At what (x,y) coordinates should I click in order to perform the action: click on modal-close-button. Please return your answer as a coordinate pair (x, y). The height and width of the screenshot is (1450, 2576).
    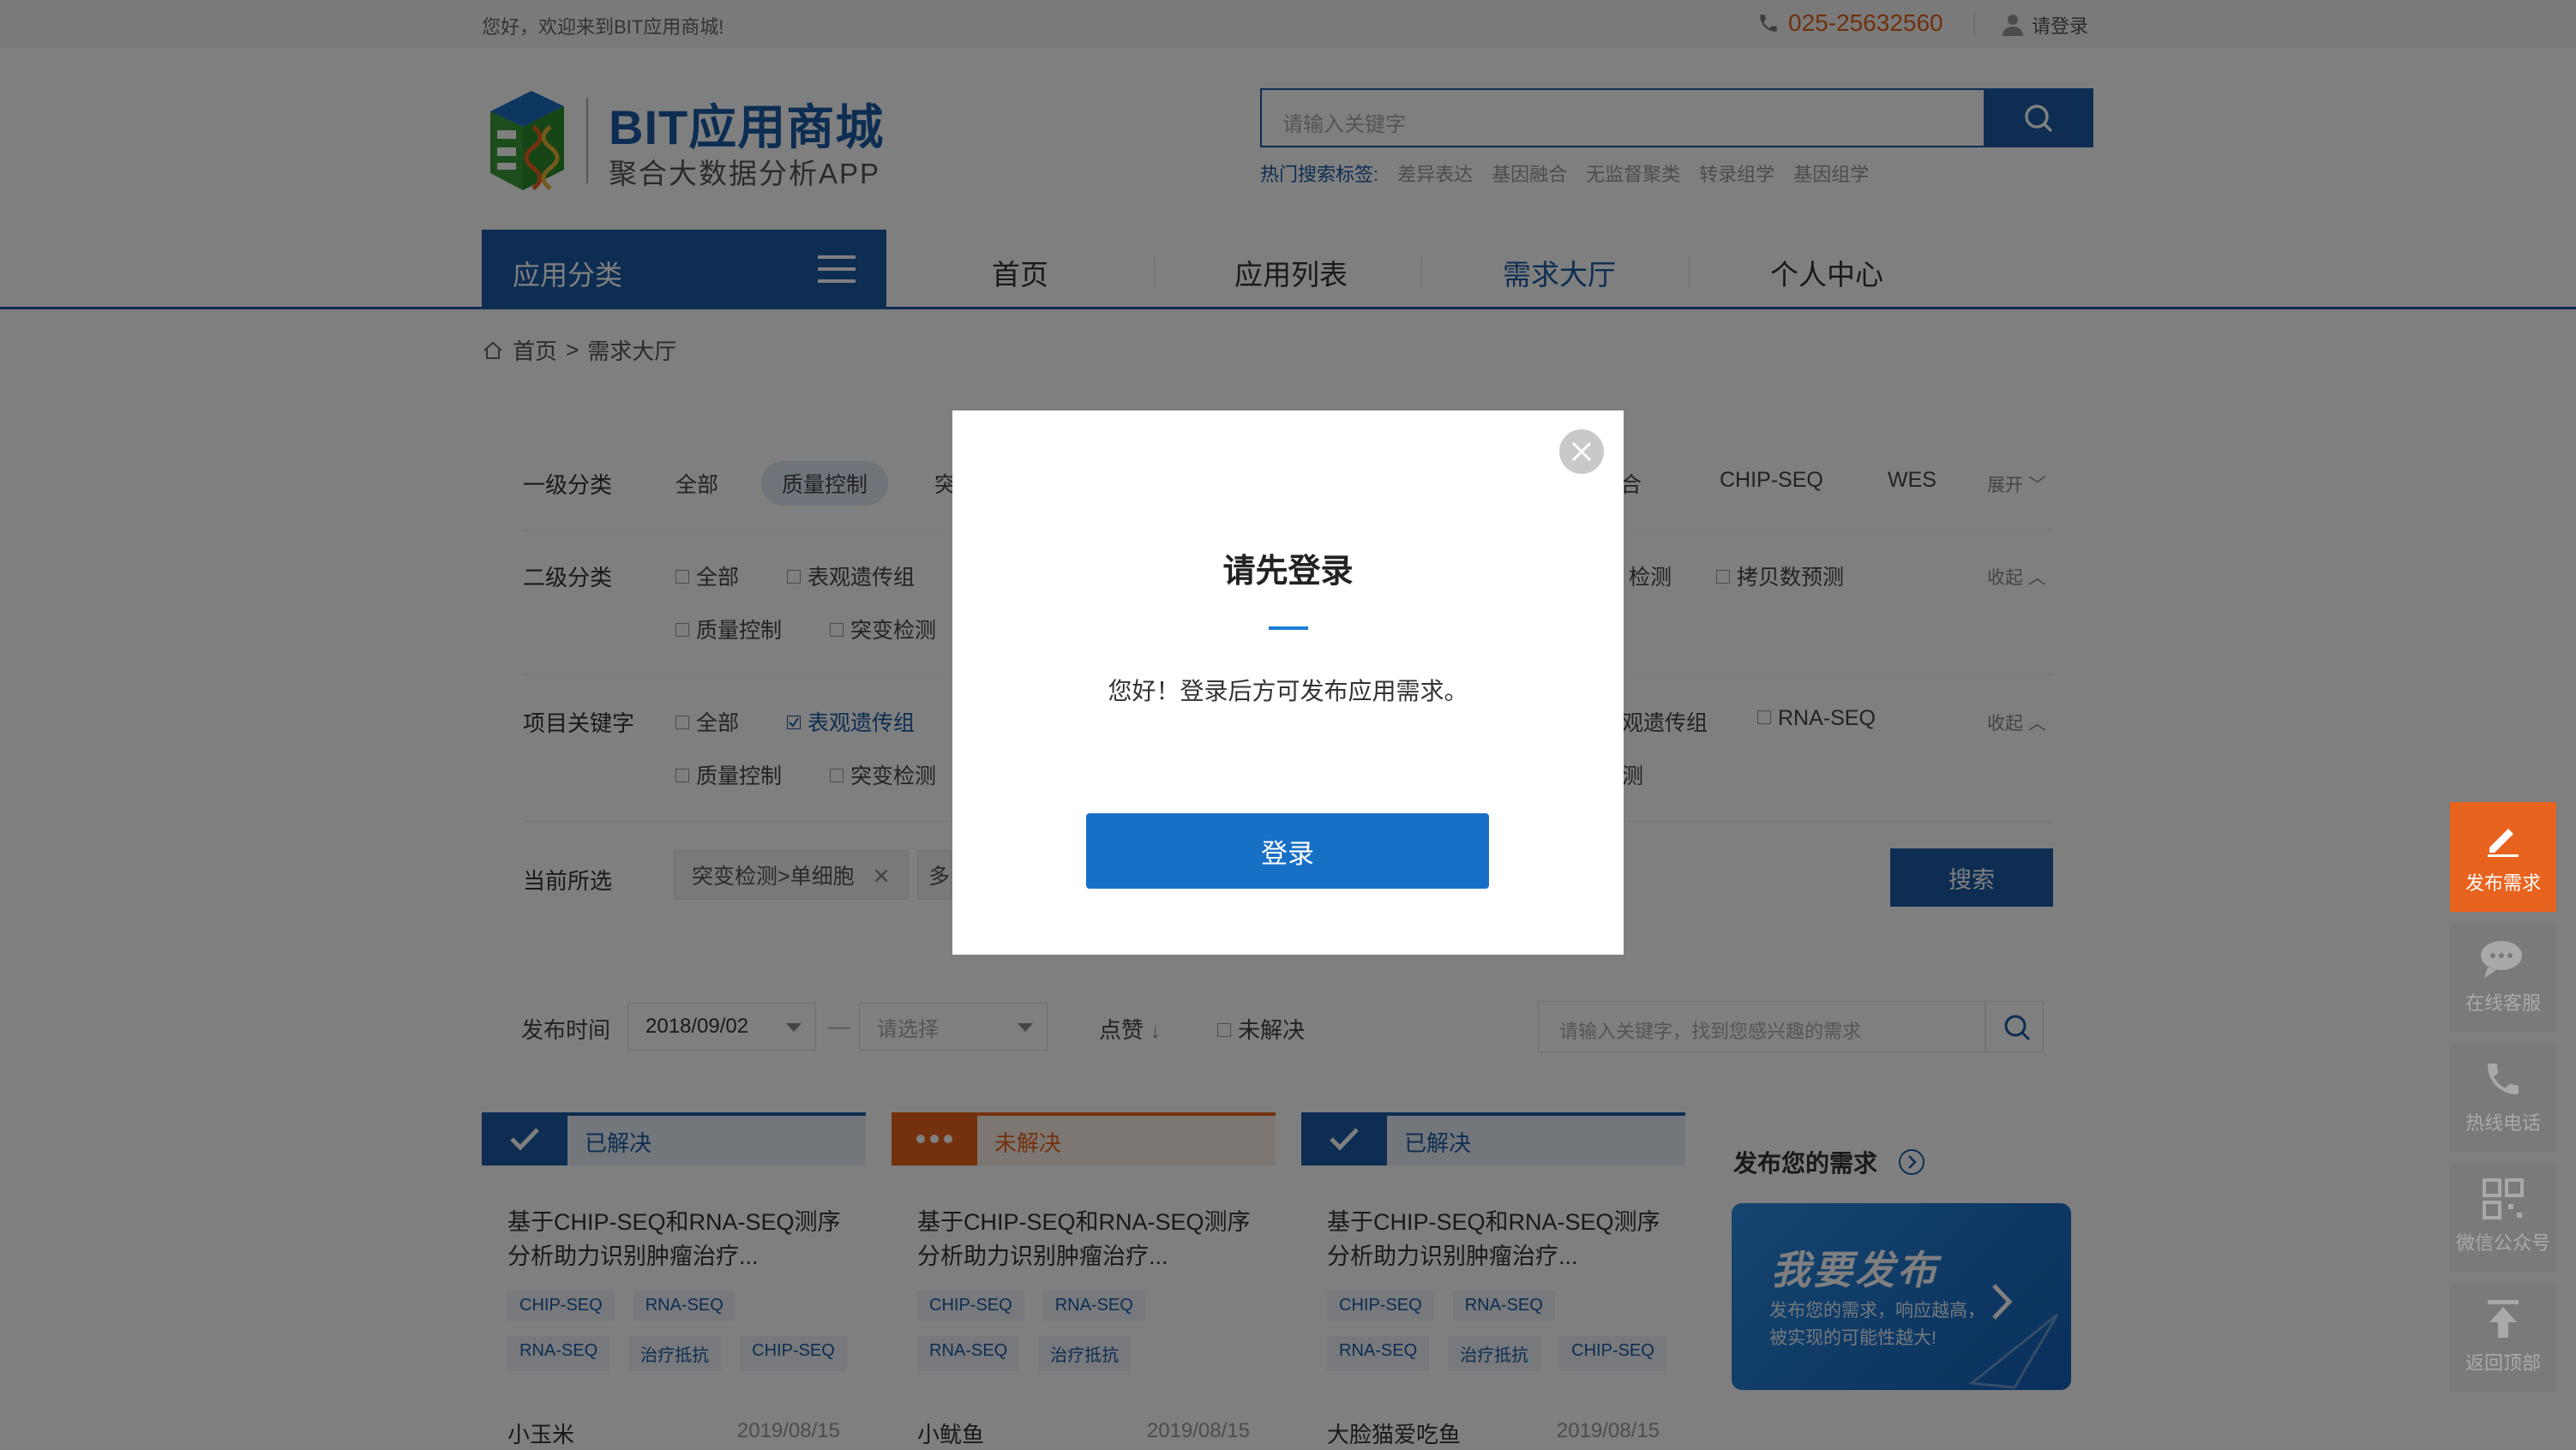
    Looking at the image, I should click on (1581, 451).